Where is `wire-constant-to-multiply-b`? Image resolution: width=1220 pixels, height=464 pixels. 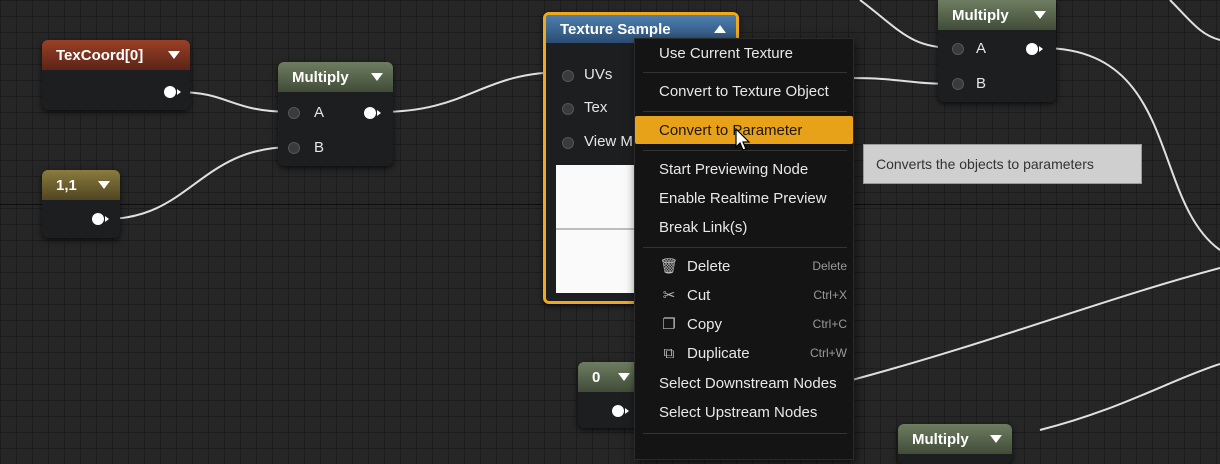
wire-constant-to-multiply-b is located at coordinates (199, 183).